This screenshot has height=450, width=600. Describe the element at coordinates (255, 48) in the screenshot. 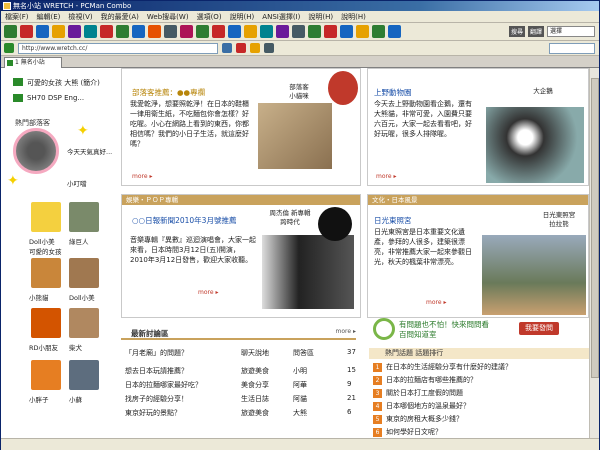

I see `refresh-icon` at that location.